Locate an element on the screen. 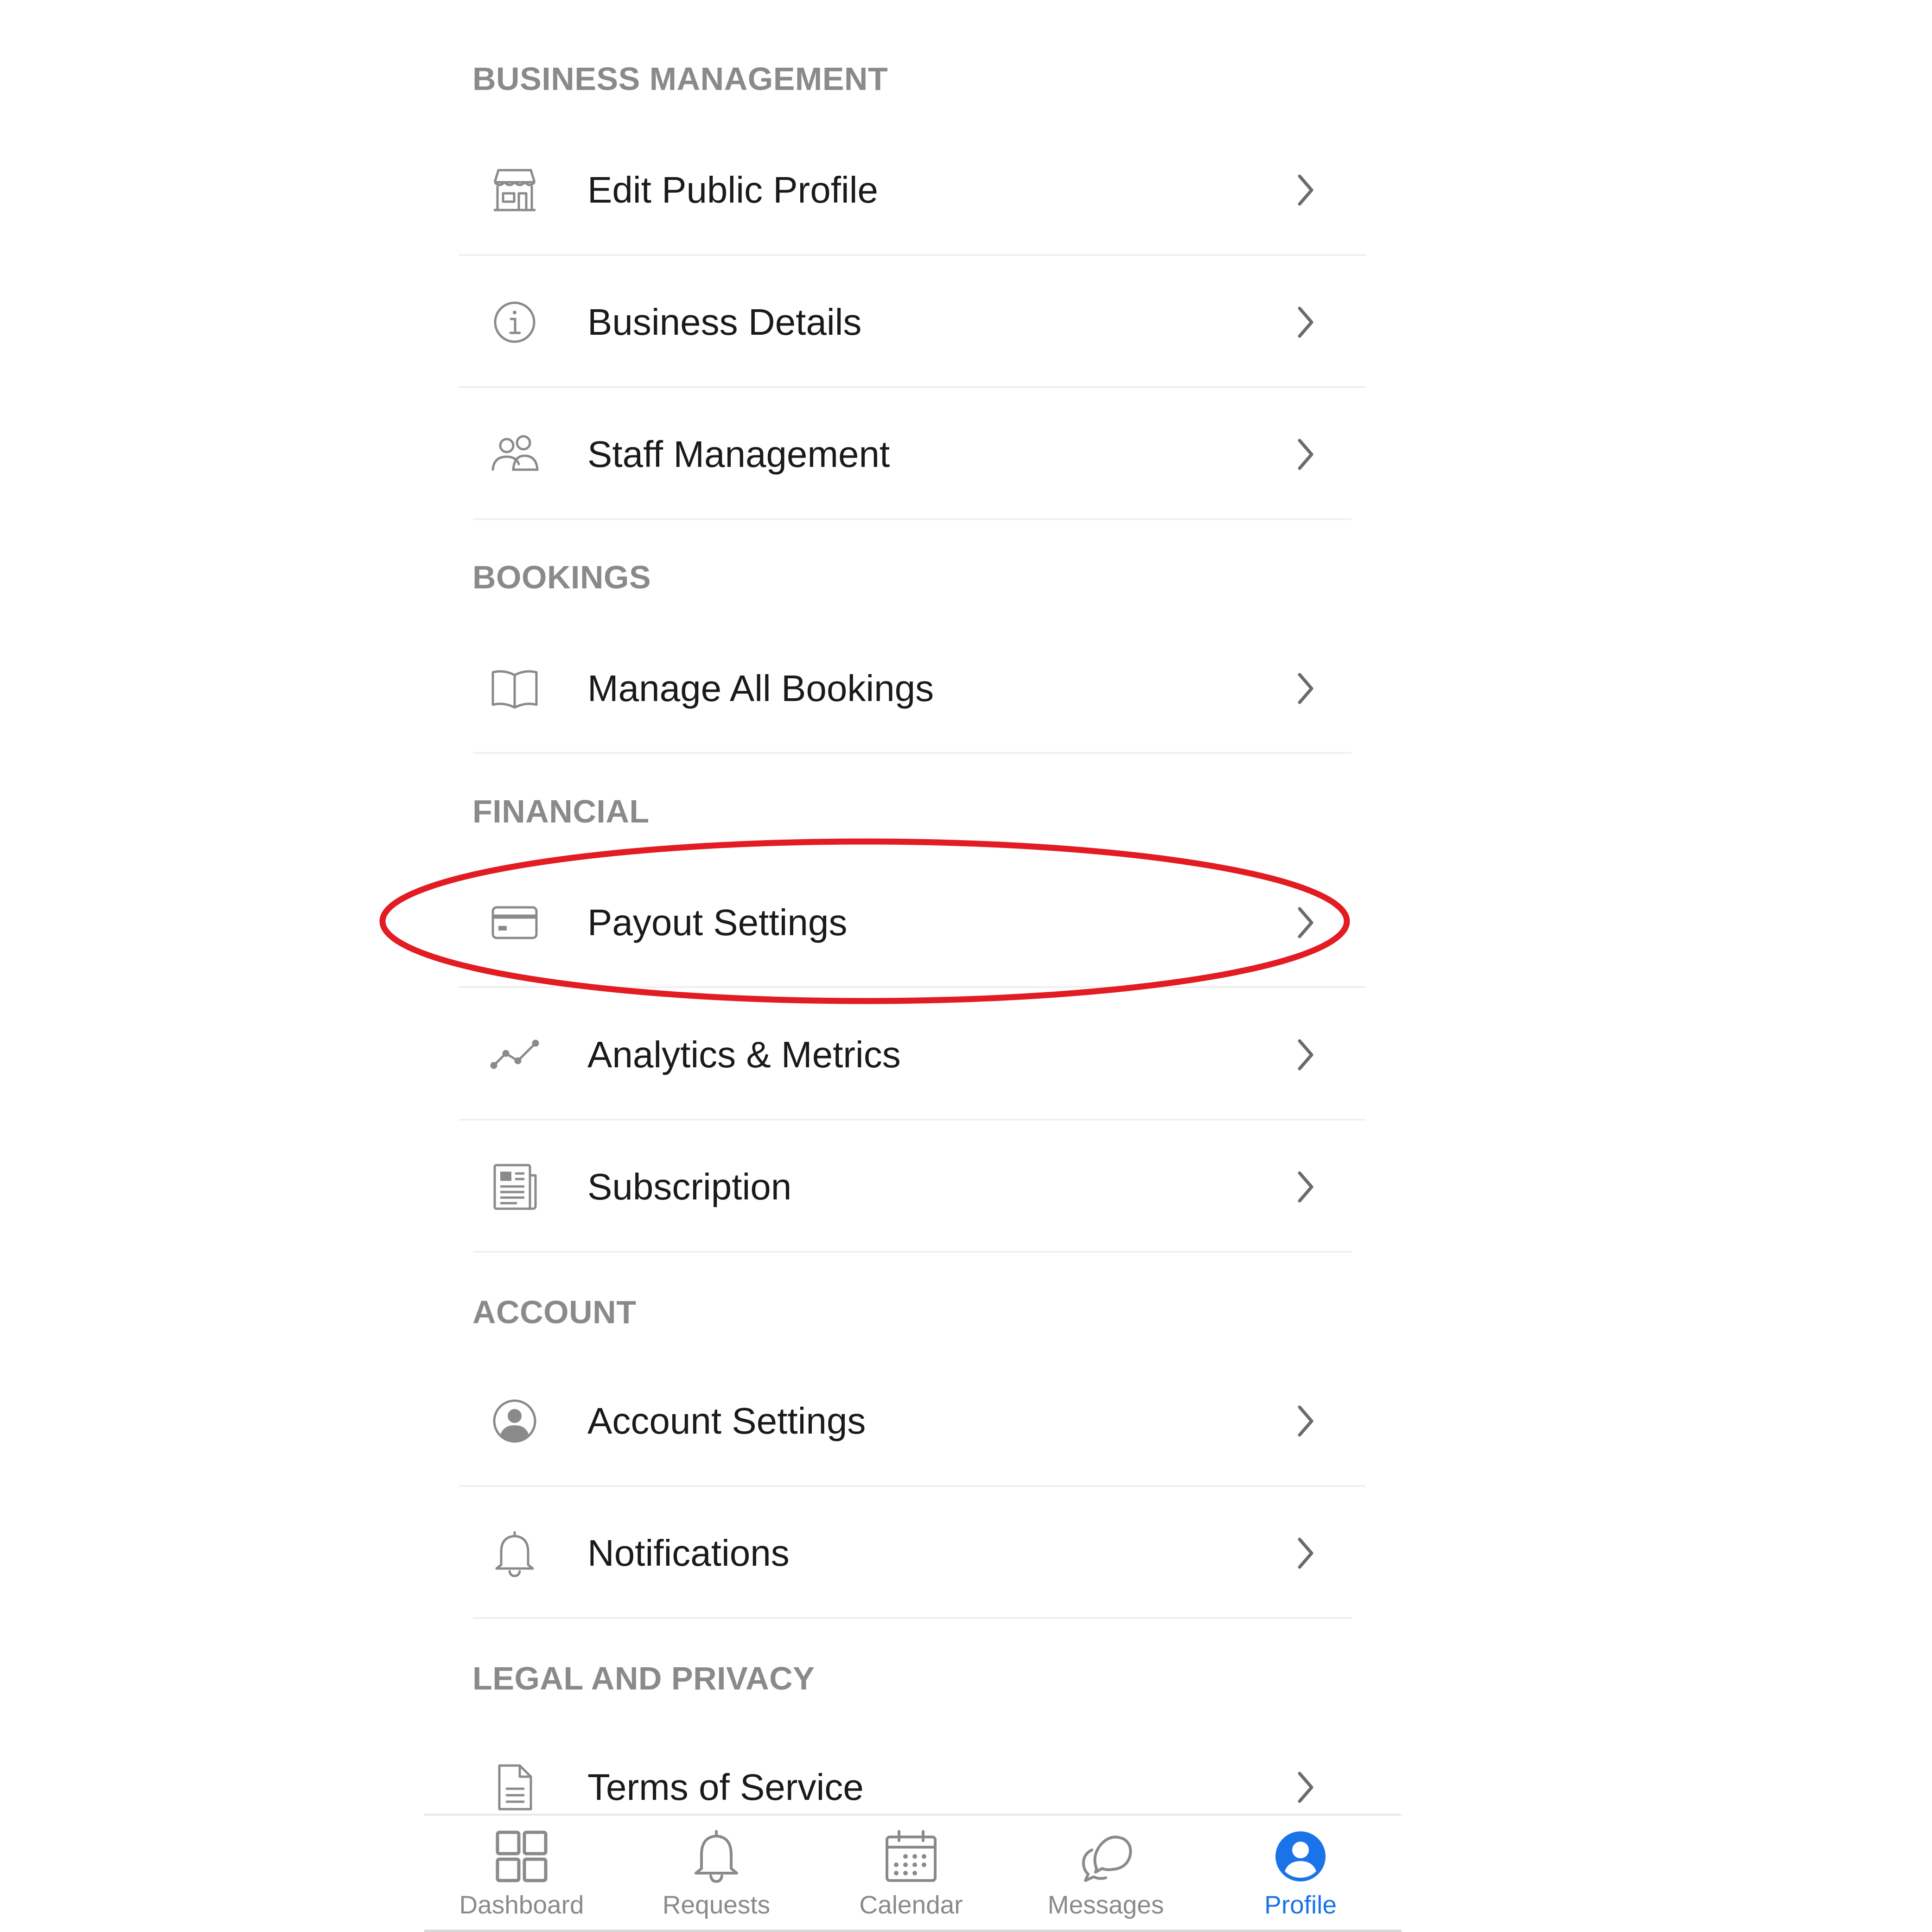 The height and width of the screenshot is (1932, 1932). tab-label: Messages is located at coordinates (1105, 1904).